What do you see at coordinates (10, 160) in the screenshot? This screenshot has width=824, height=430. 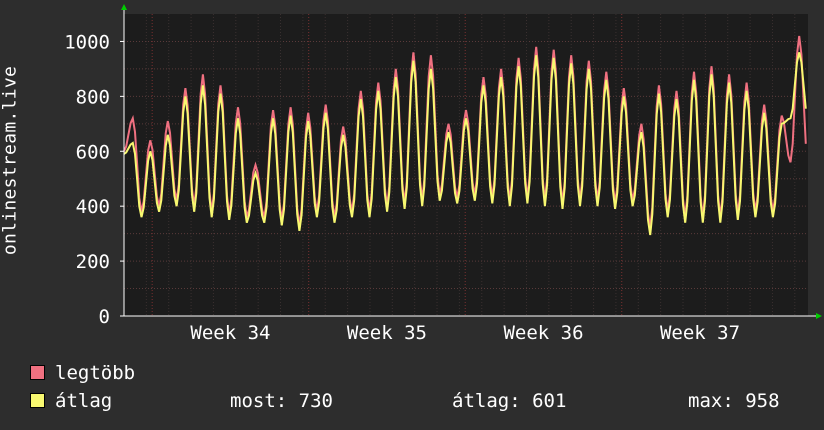 I see `y-axis-title: onlinestream.live` at bounding box center [10, 160].